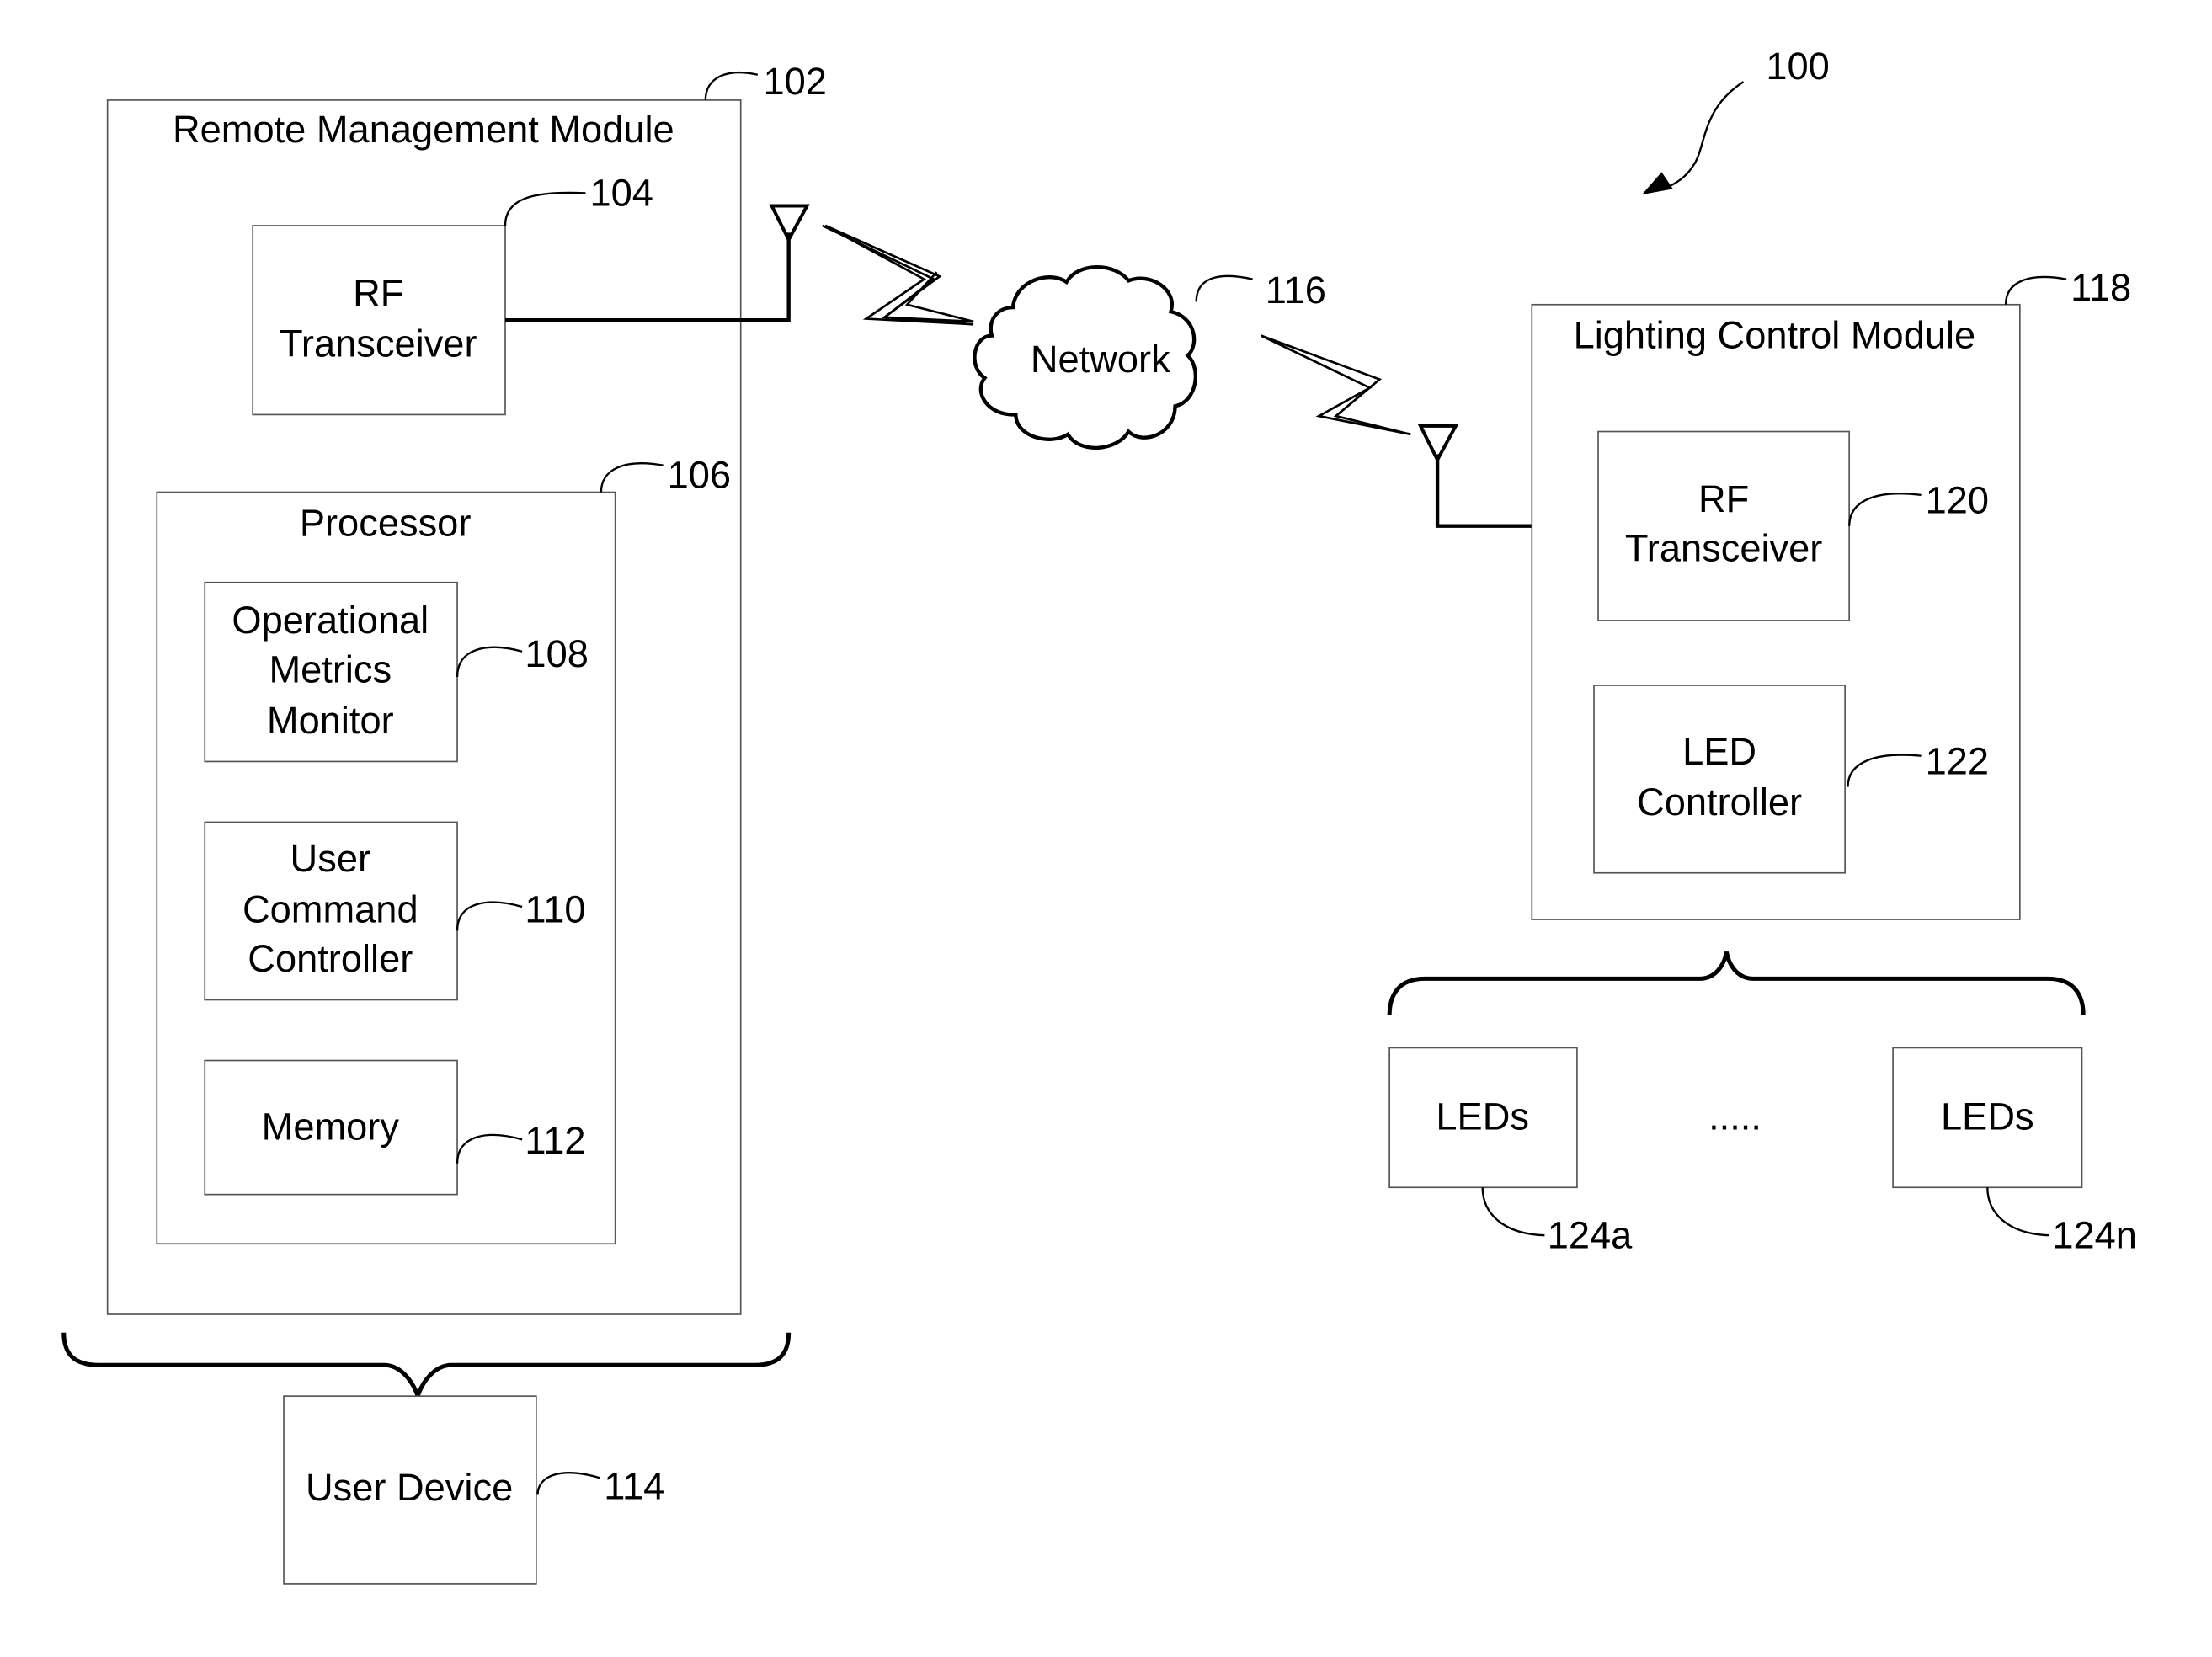  I want to click on network-label: Network, so click(1101, 359).